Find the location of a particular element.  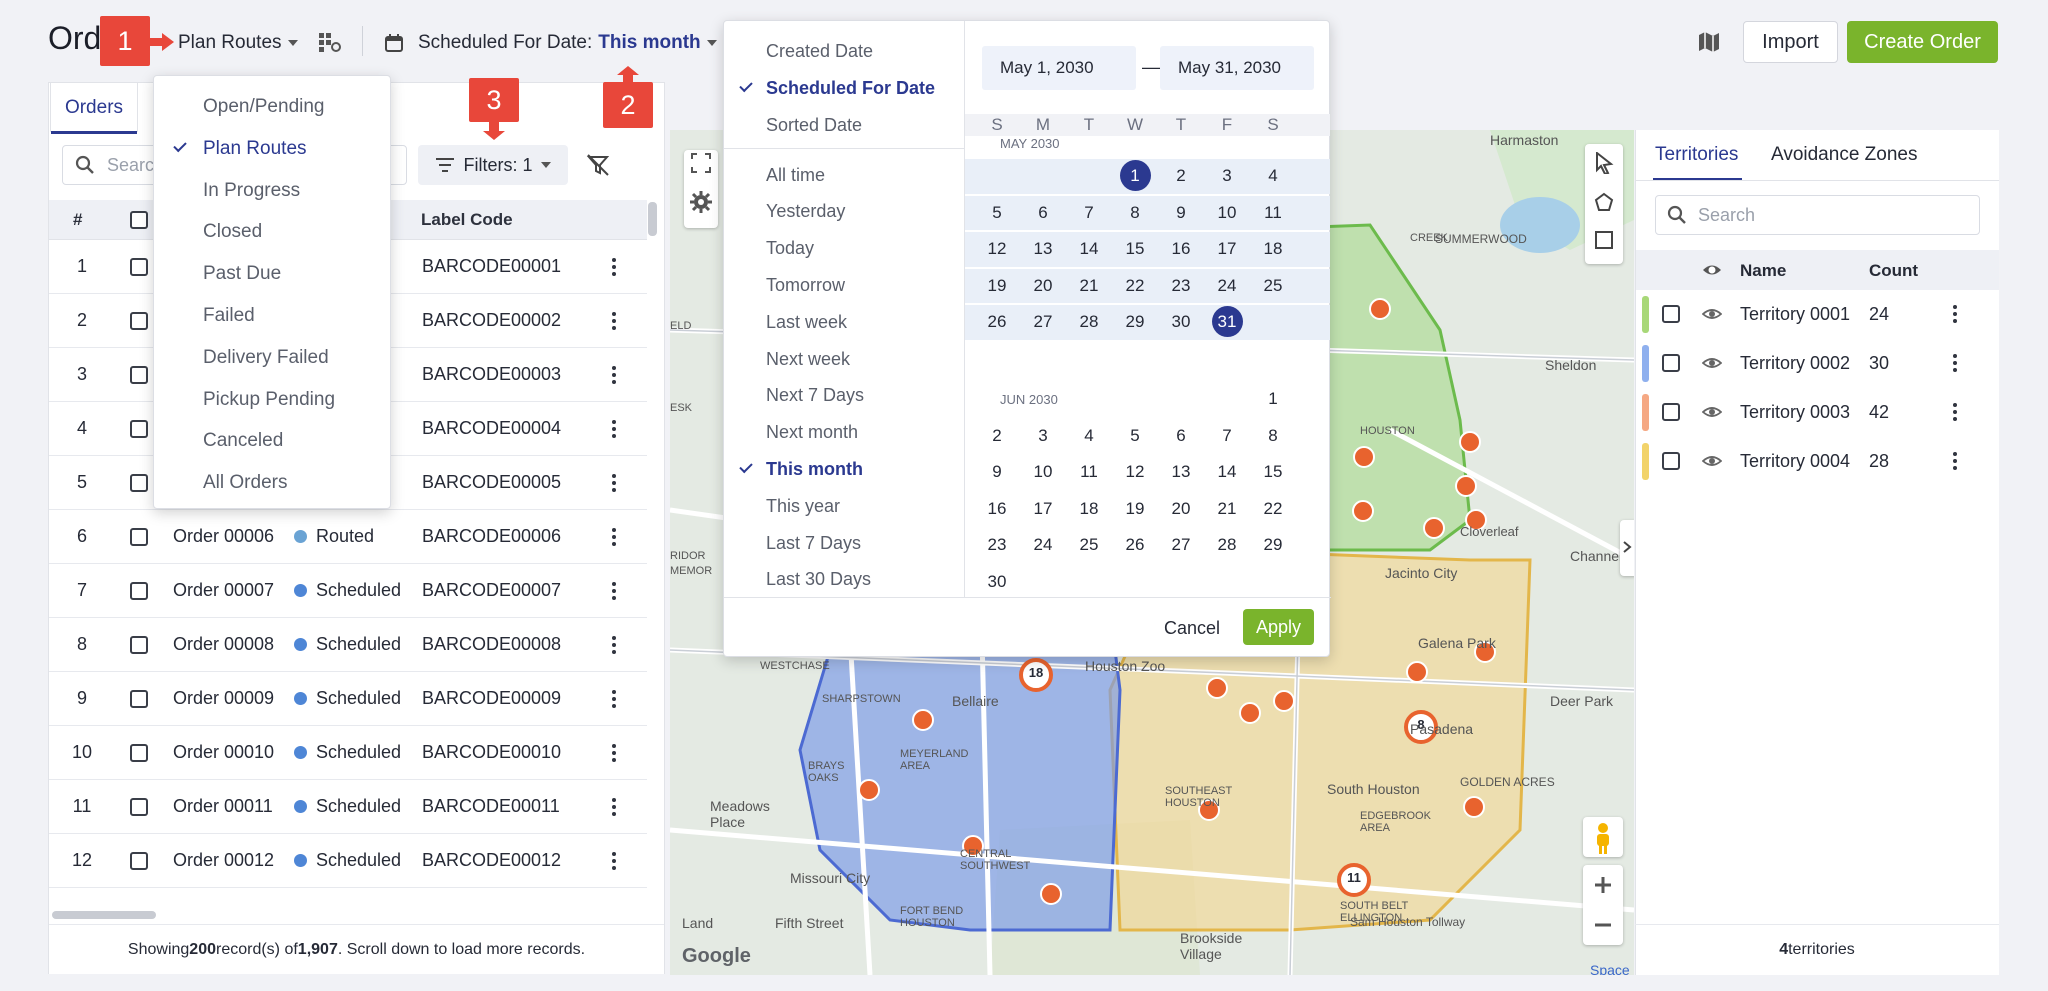

calendar-day: 19 is located at coordinates (1135, 509).